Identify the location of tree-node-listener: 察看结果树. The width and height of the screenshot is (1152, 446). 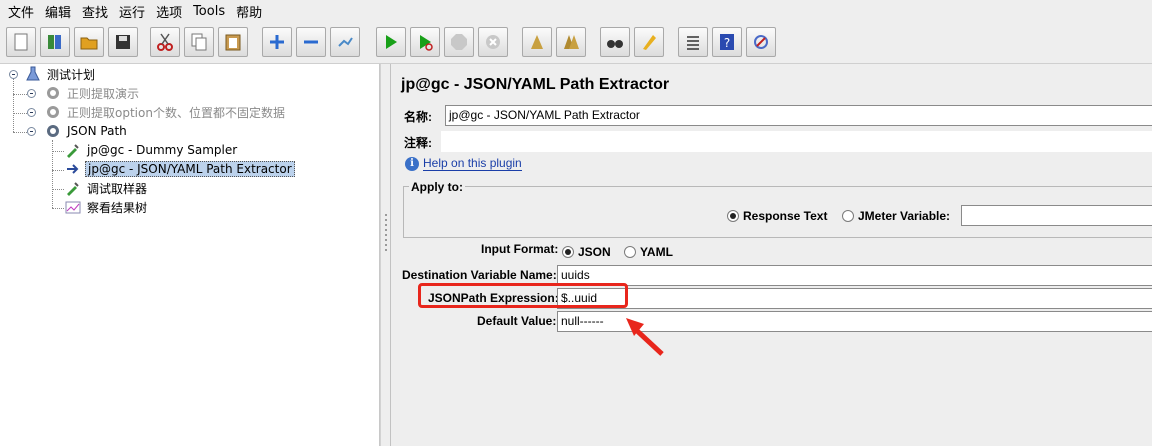
(106, 207).